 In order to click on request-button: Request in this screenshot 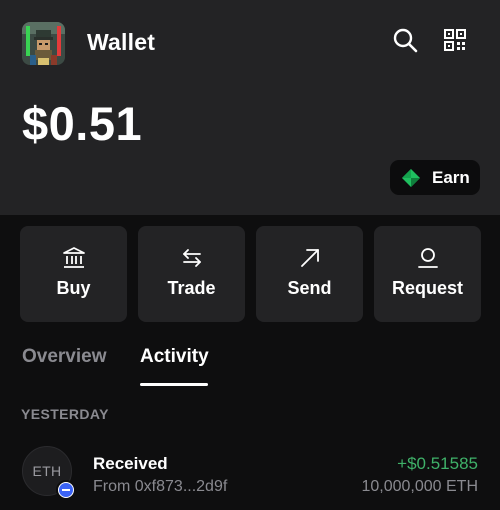, I will do `click(427, 274)`.